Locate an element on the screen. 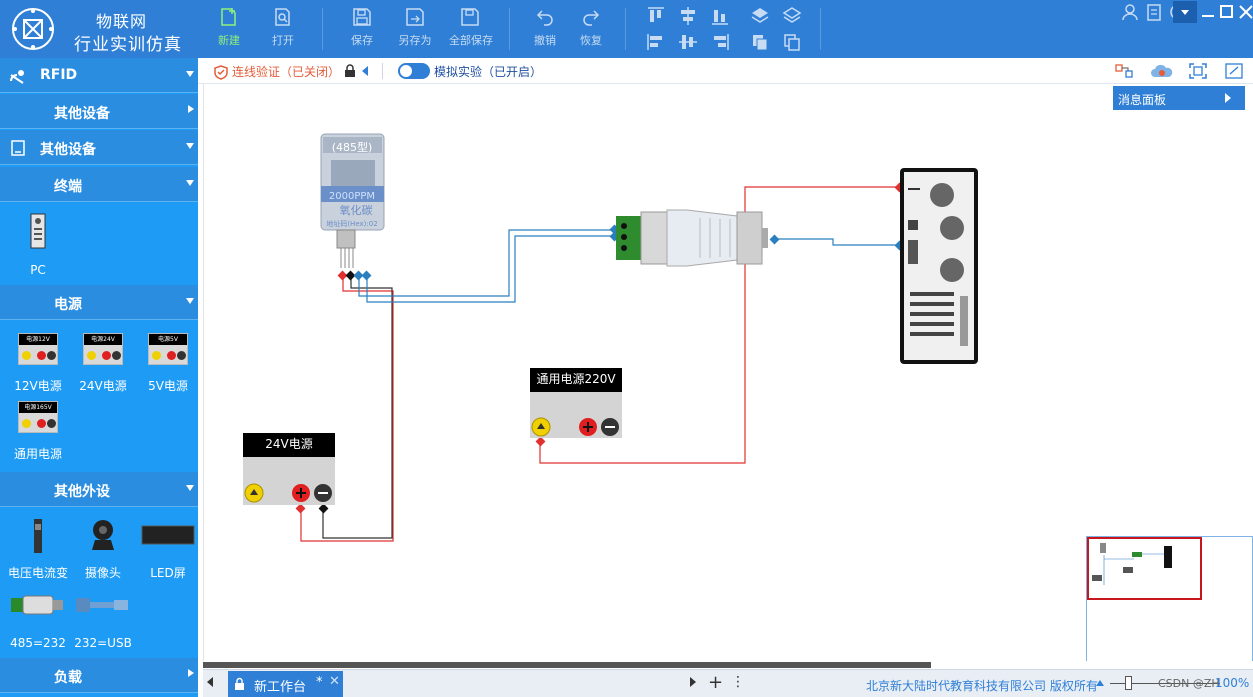 This screenshot has height=697, width=1253. psu24-device is located at coordinates (289, 481).